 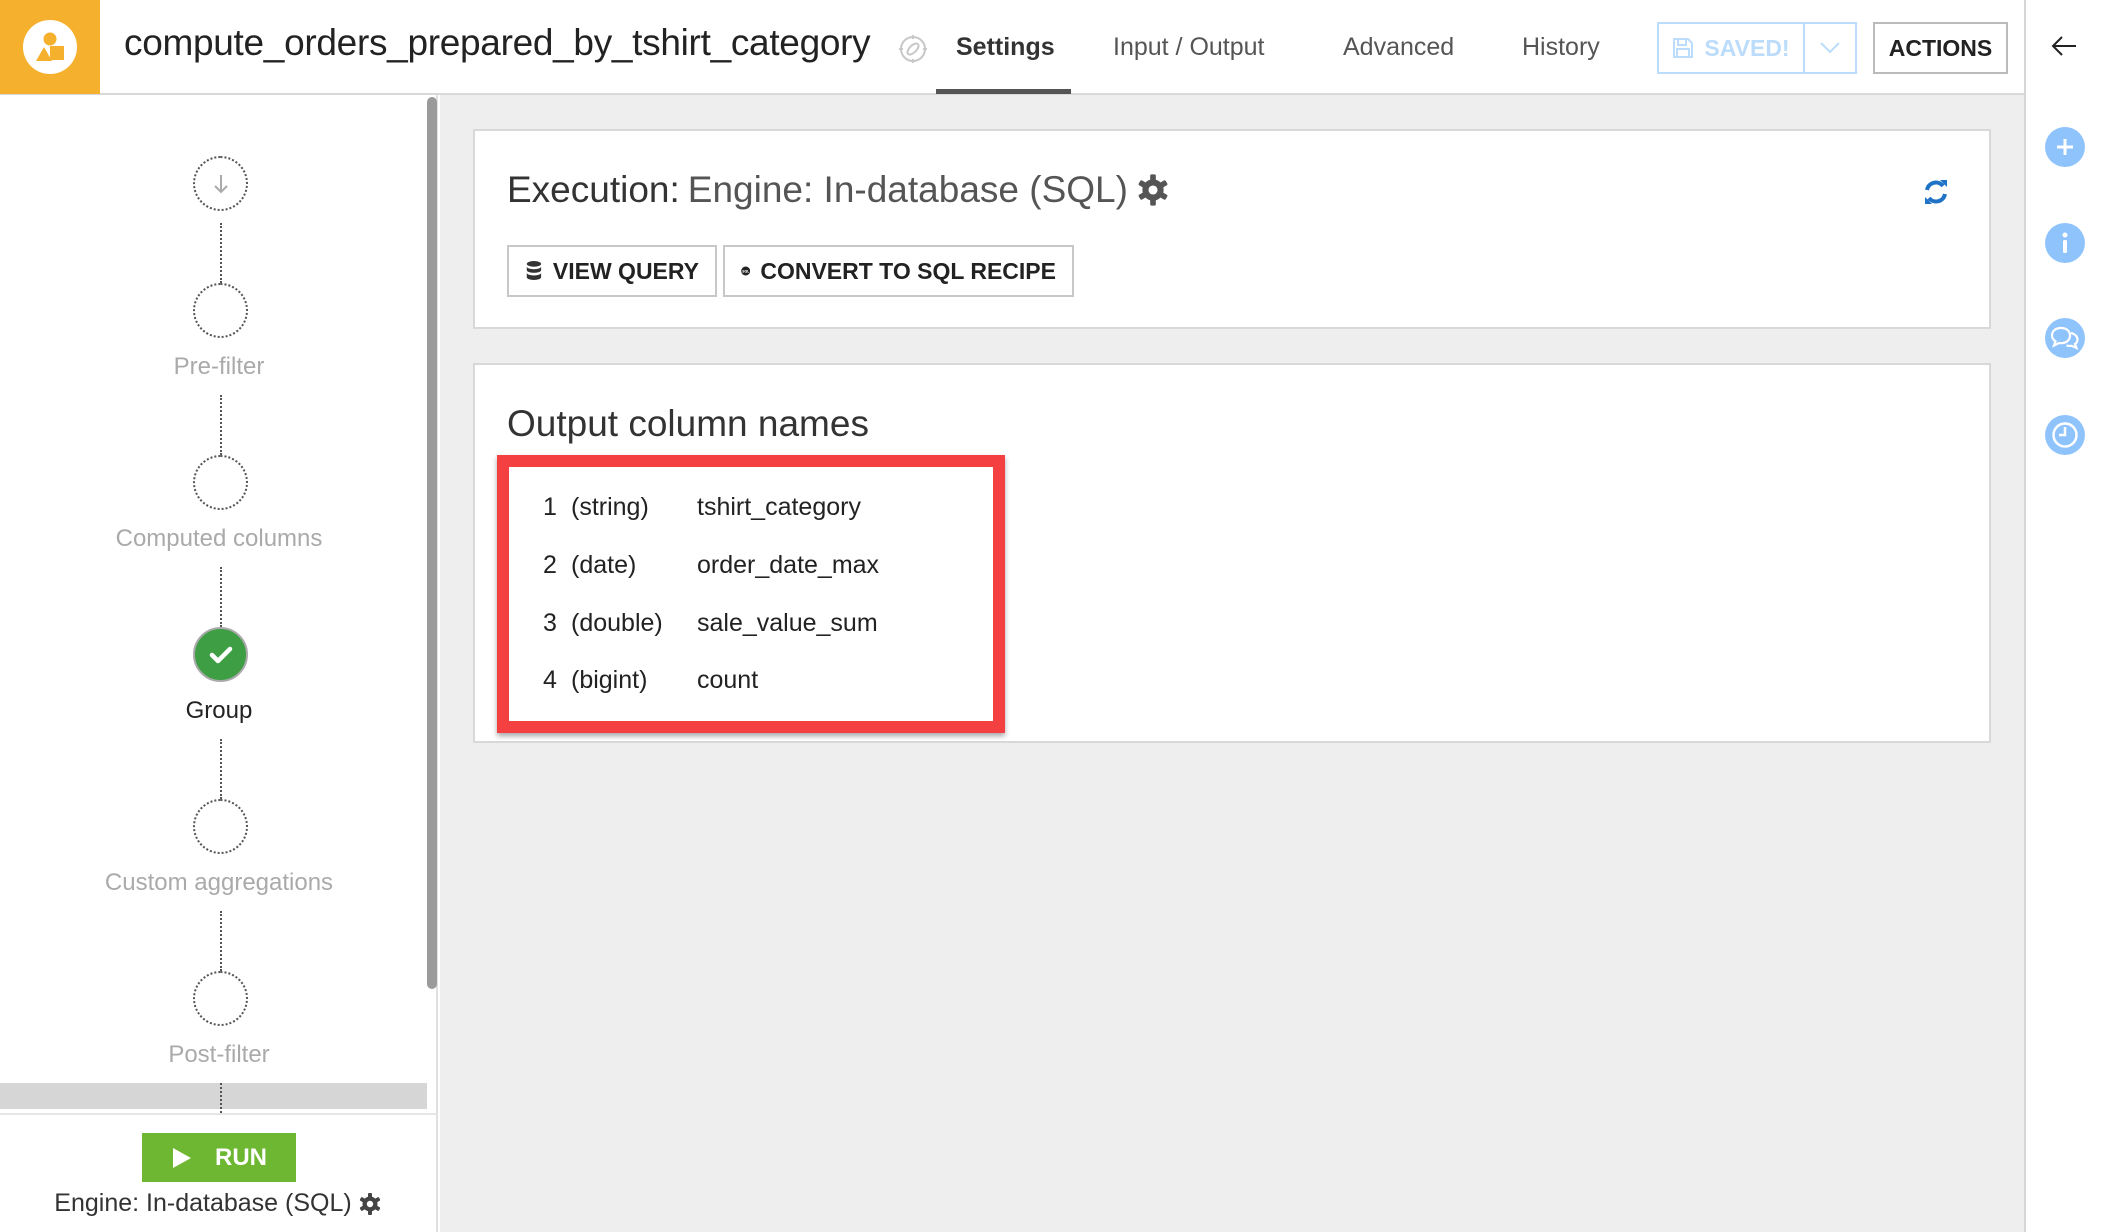 I want to click on sql-icon: SQL, so click(x=746, y=271).